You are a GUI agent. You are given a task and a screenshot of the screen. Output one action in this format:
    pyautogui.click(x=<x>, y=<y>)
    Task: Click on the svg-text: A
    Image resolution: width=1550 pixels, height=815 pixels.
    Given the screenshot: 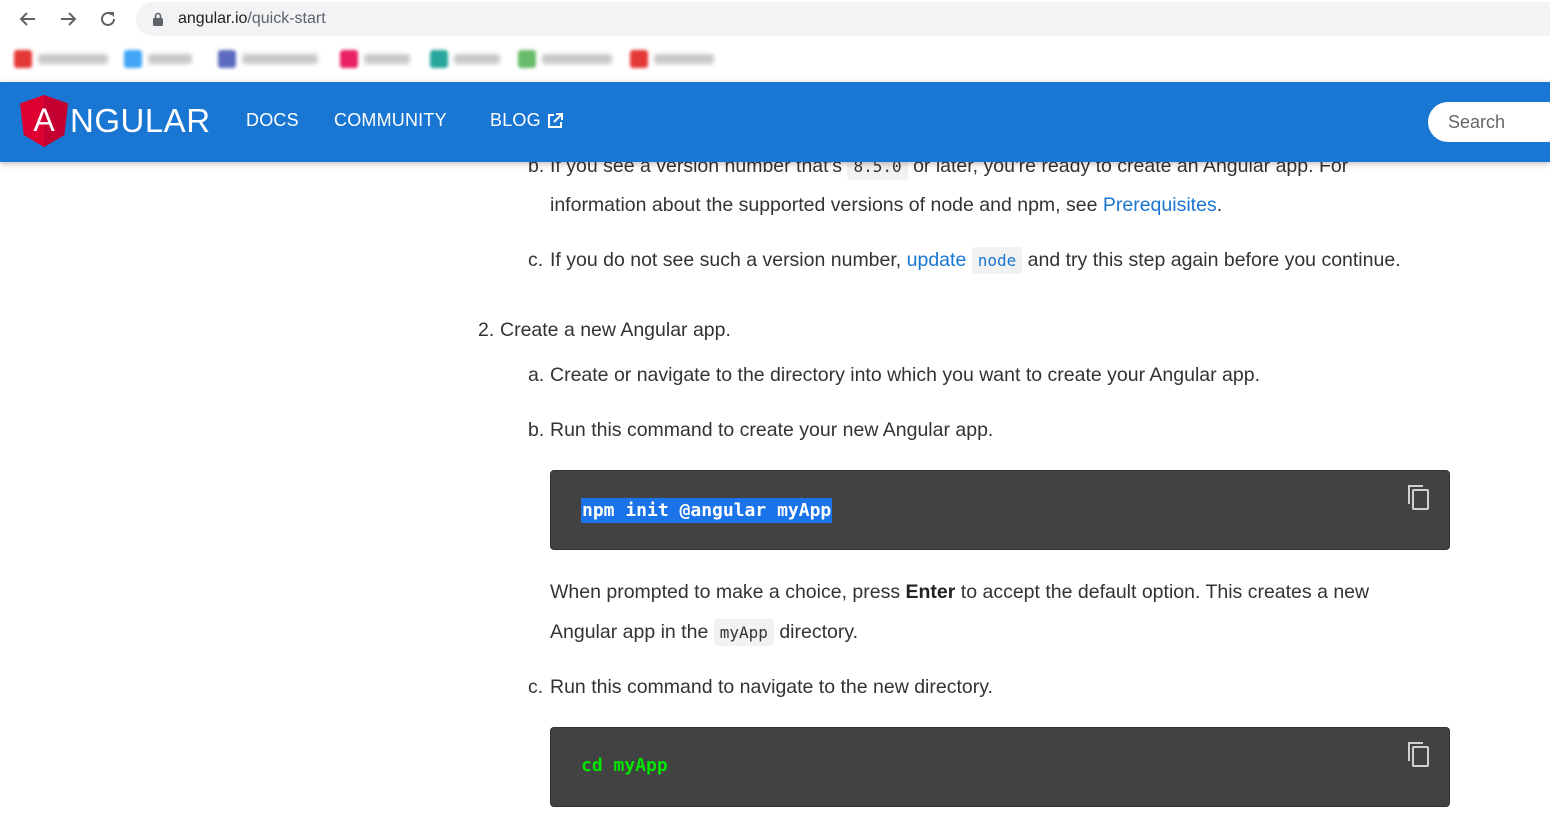 What is the action you would take?
    pyautogui.click(x=44, y=120)
    